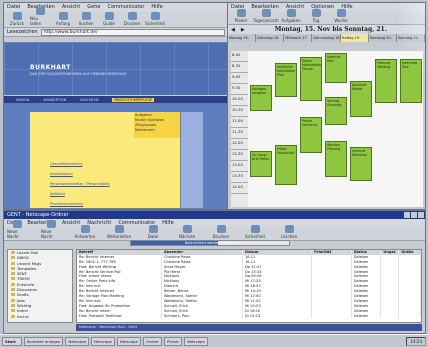  What do you see at coordinates (80, 184) in the screenshot?
I see `content-link: Personalnewsletter / Personalbüro` at bounding box center [80, 184].